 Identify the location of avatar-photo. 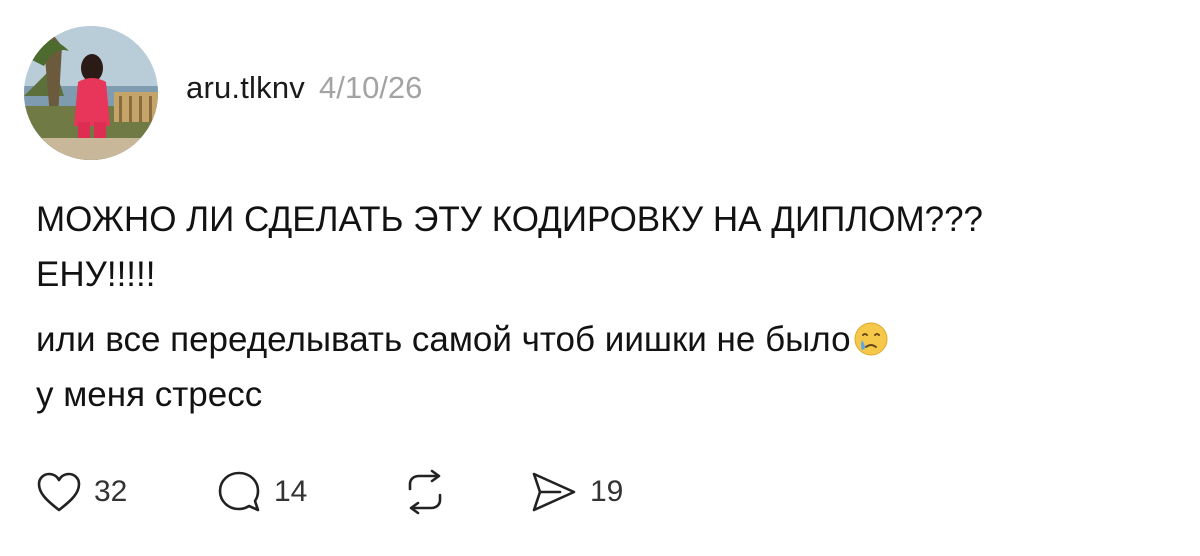
(91, 93).